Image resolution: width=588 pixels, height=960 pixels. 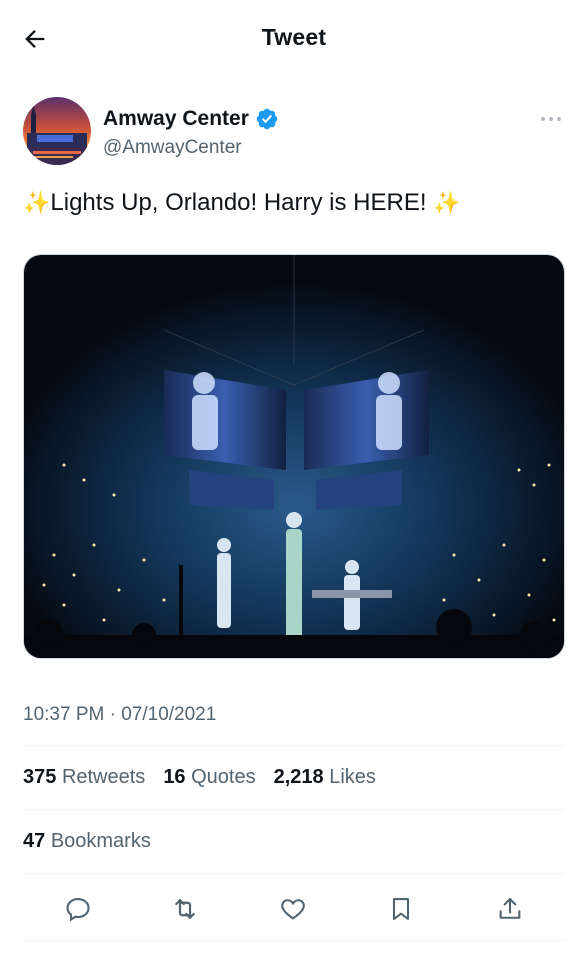 I want to click on bookmark-icon, so click(x=401, y=909).